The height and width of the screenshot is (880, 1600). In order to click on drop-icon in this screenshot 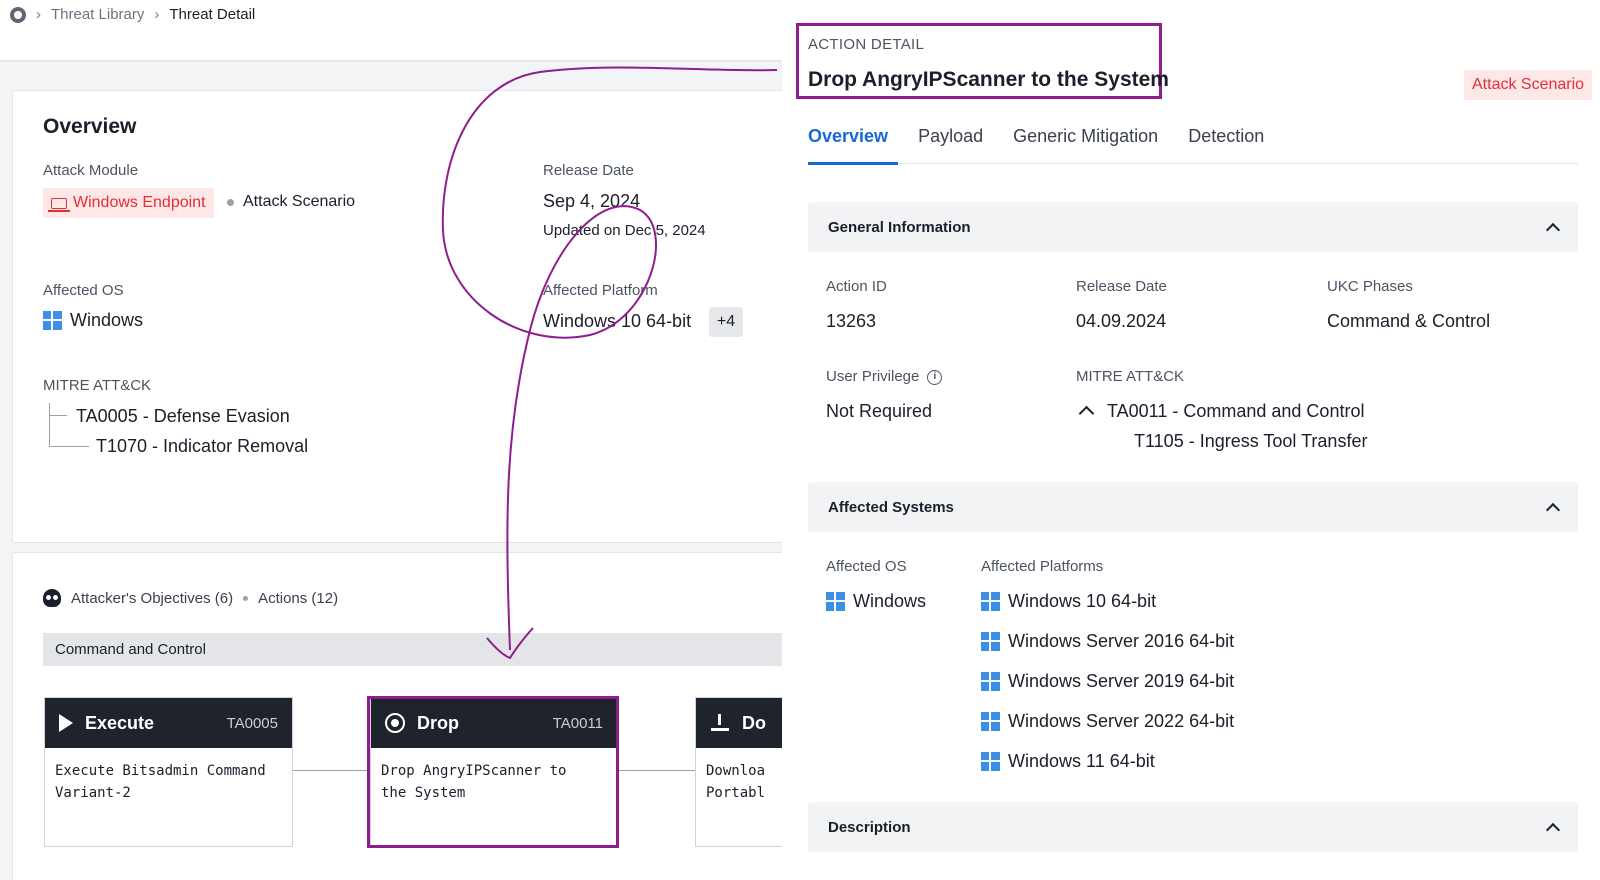, I will do `click(395, 723)`.